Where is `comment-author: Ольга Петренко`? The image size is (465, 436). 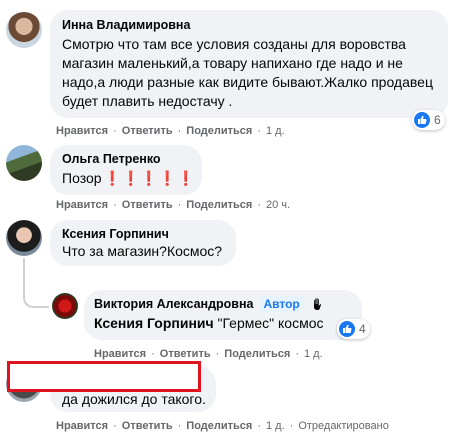 comment-author: Ольга Петренко is located at coordinates (126, 159).